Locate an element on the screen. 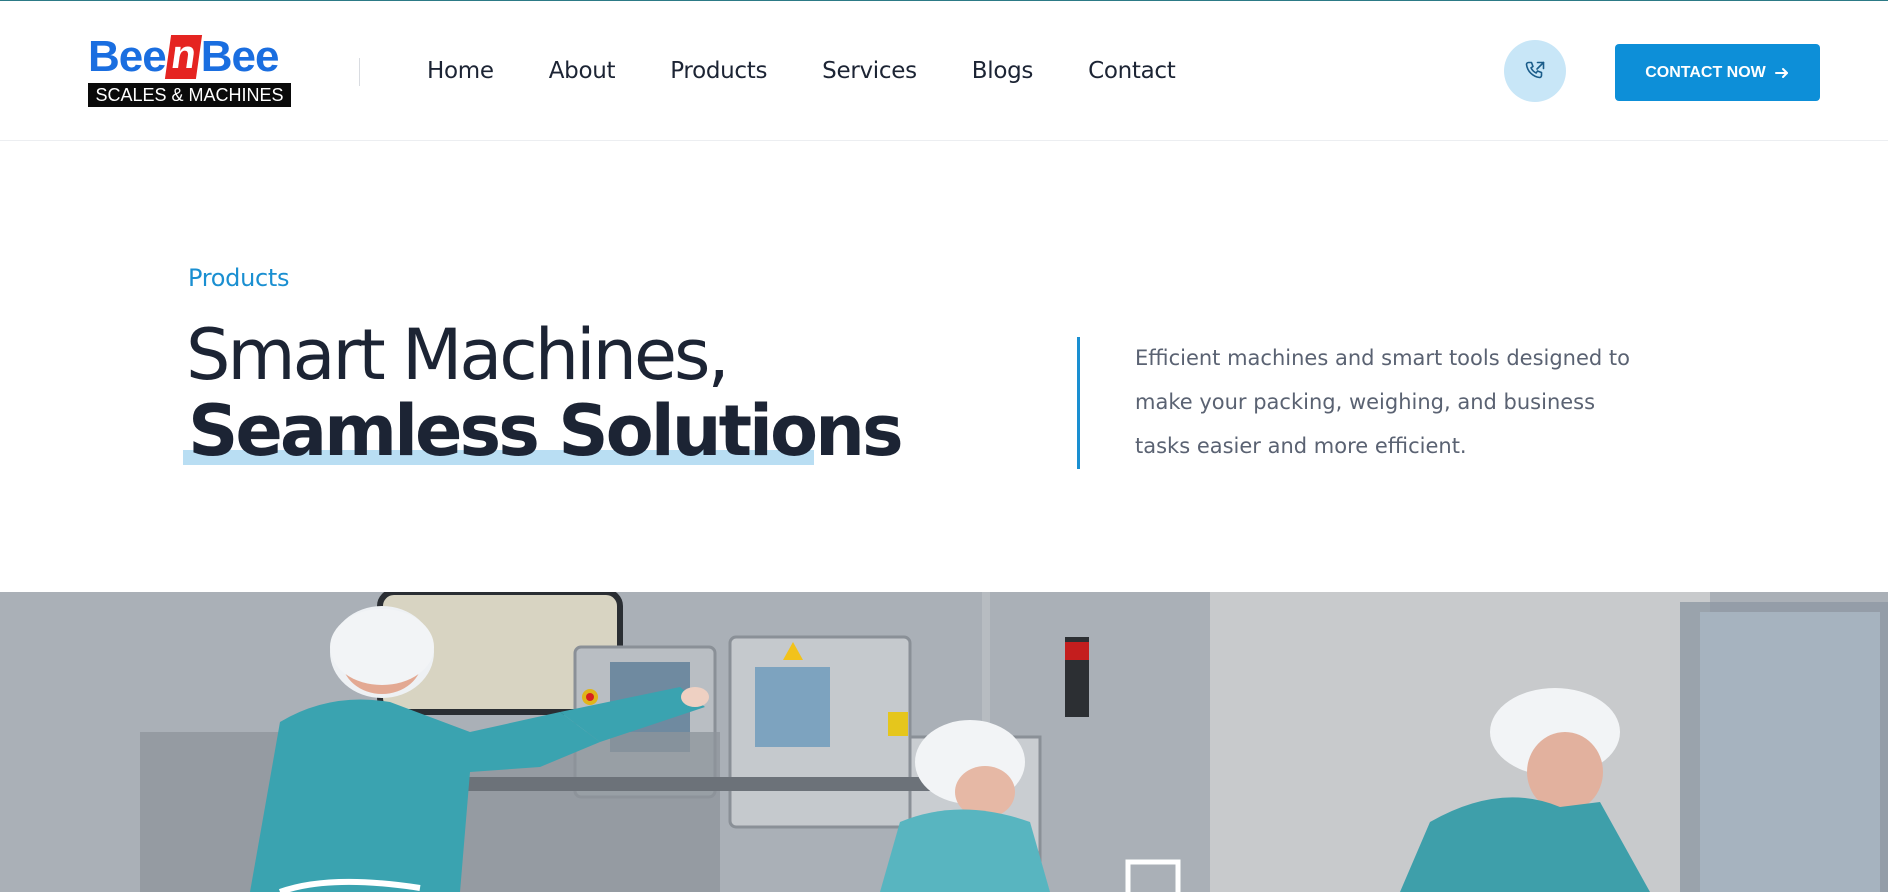 This screenshot has width=1888, height=892. nav-products: Products is located at coordinates (718, 71).